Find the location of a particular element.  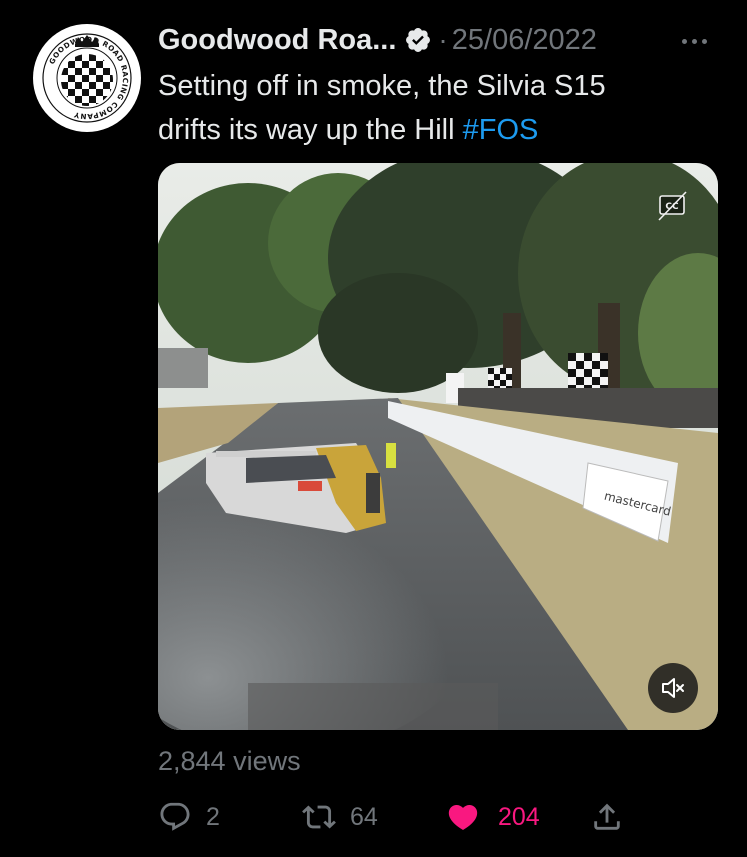

reply-button: 2 is located at coordinates (189, 817).